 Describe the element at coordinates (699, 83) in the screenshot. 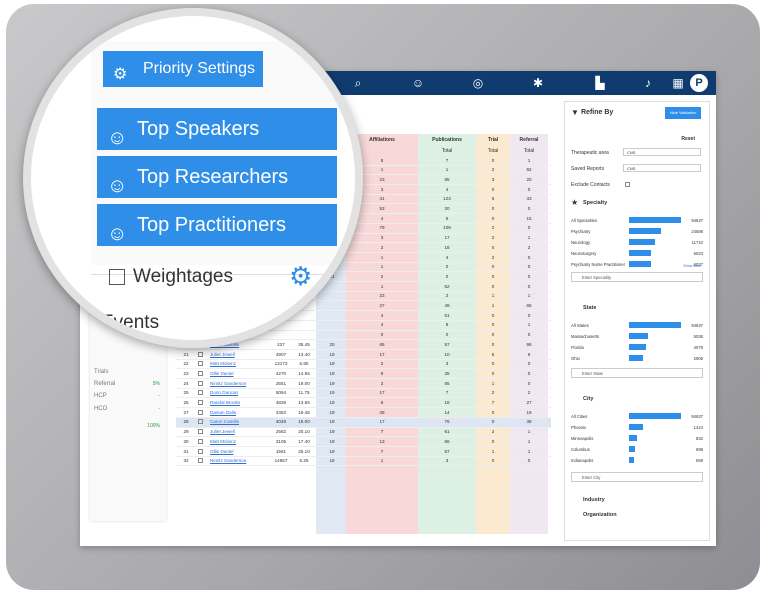

I see `avatar: P` at that location.